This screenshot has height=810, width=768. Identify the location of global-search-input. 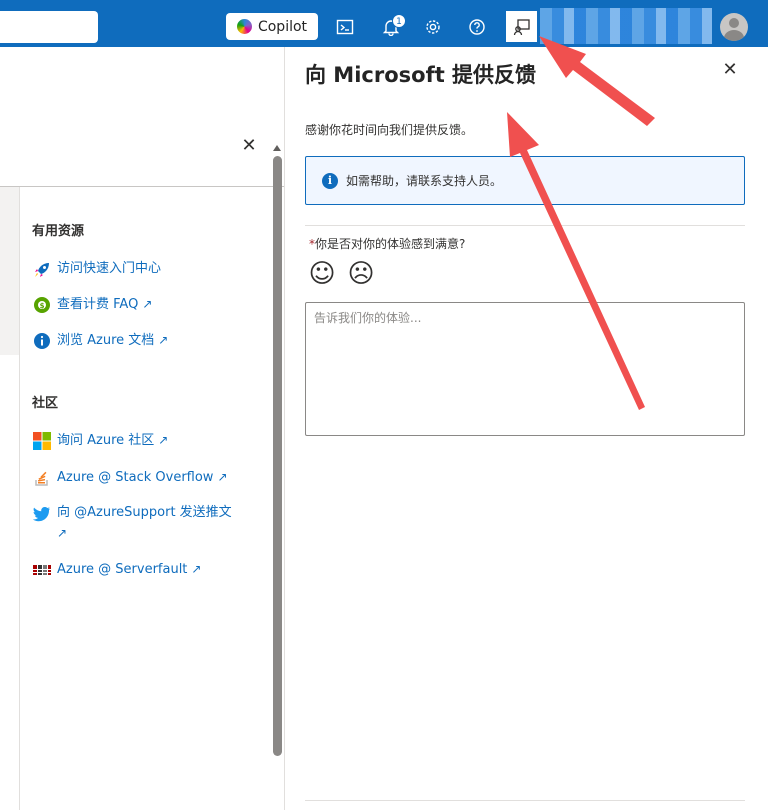
(49, 27).